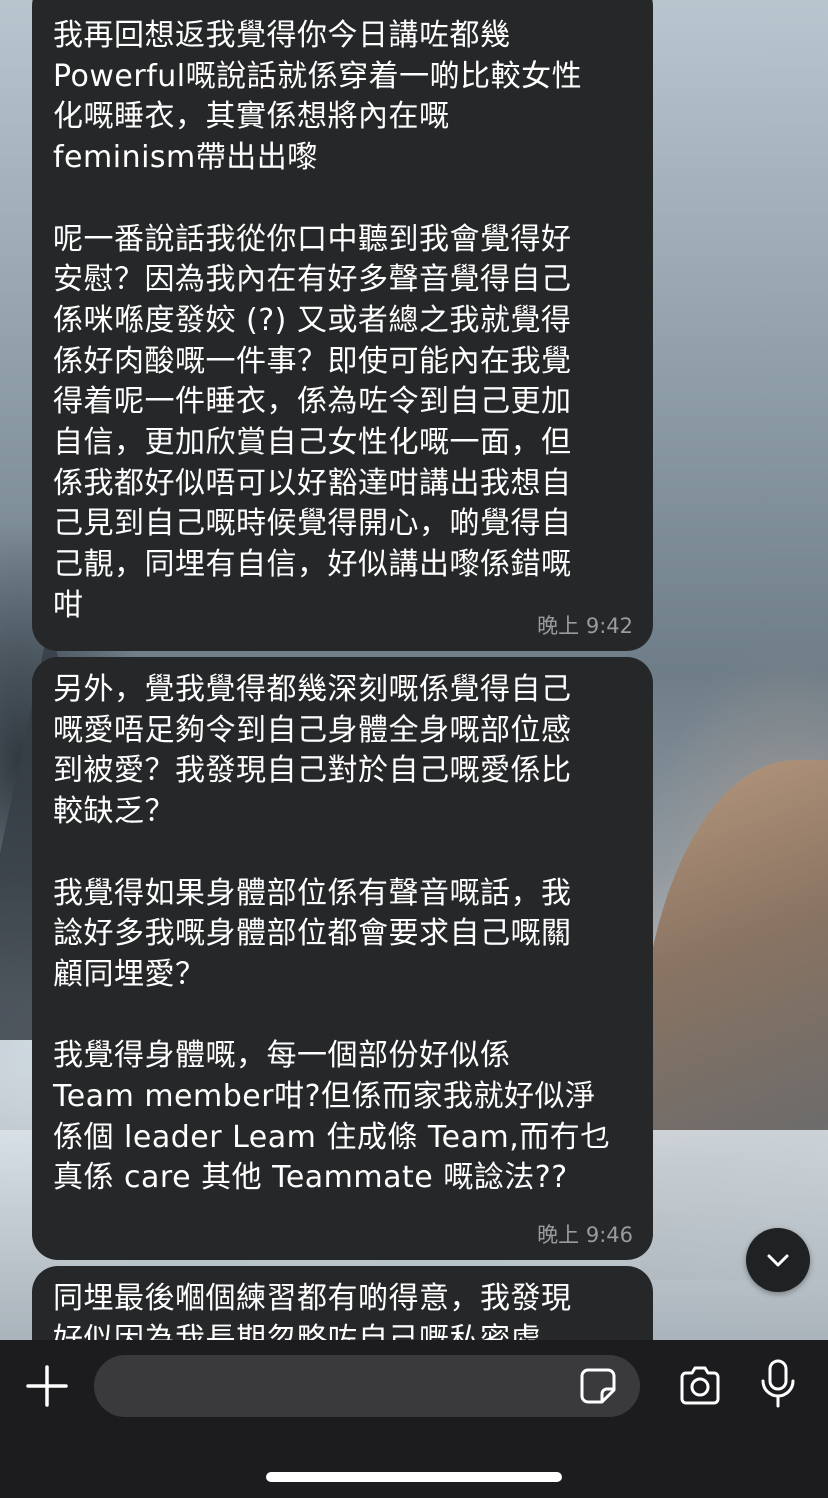 Image resolution: width=828 pixels, height=1498 pixels. I want to click on message-input-field, so click(367, 1387).